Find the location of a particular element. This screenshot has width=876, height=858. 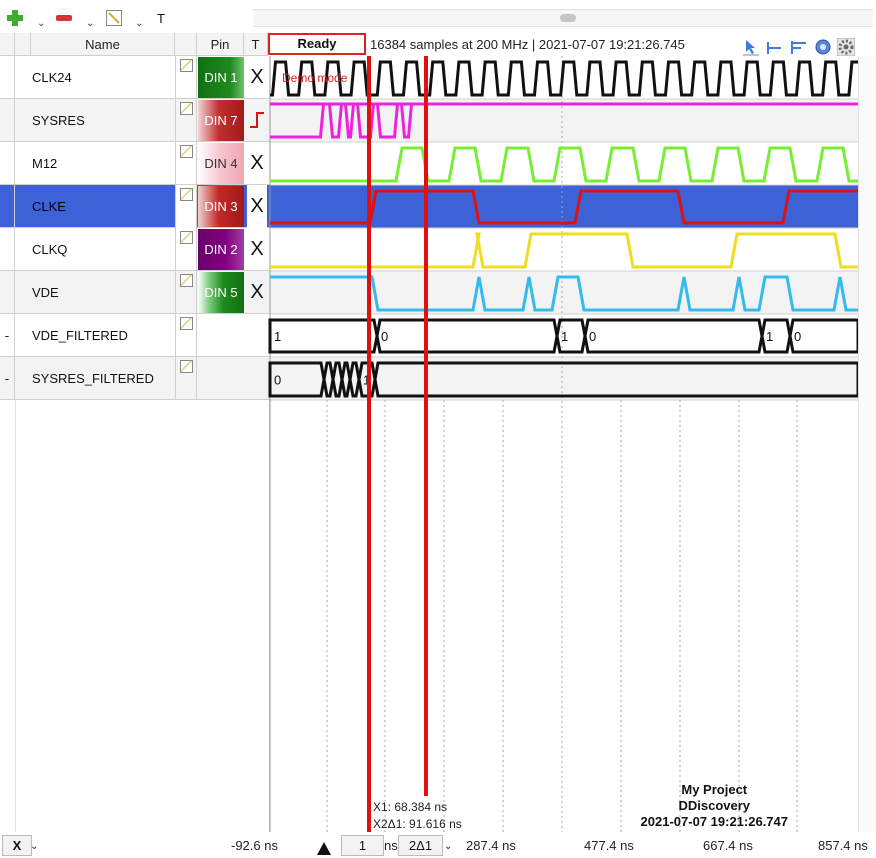

waveform-clk24 is located at coordinates (564, 78).